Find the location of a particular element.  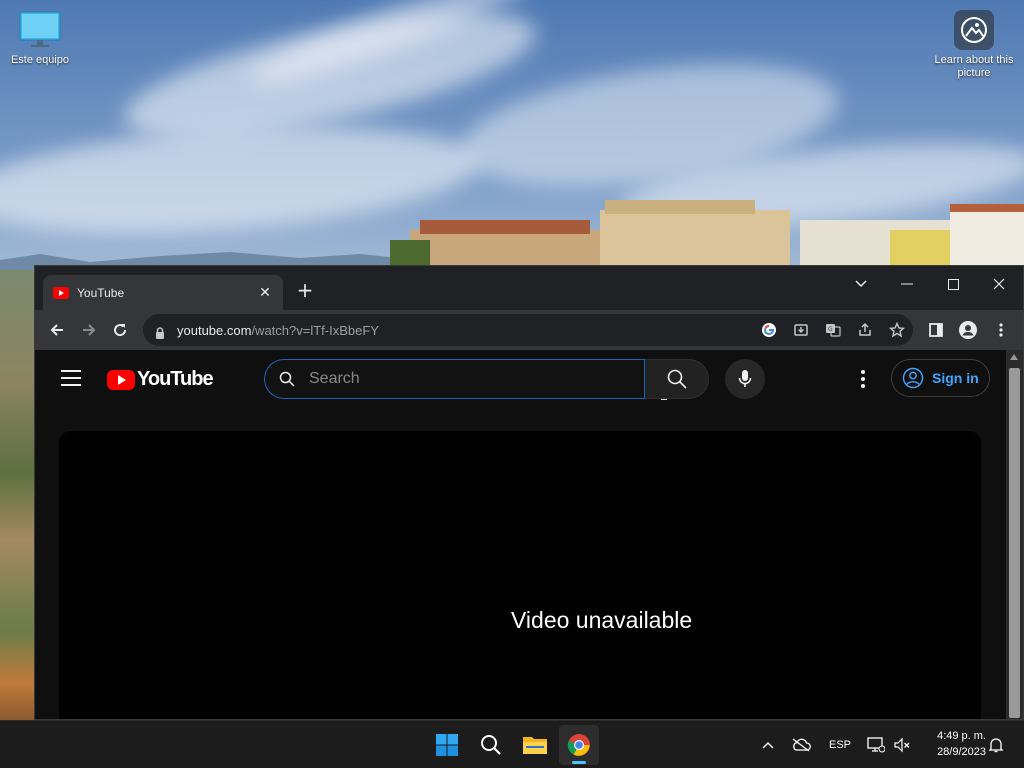

maximize-button is located at coordinates (953, 284).